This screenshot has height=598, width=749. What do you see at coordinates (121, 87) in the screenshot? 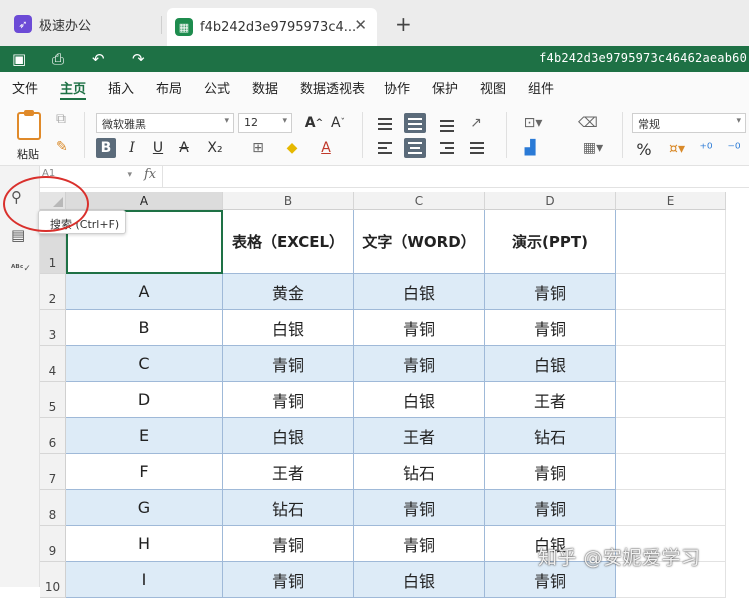
I see `menu-insert: 插入` at bounding box center [121, 87].